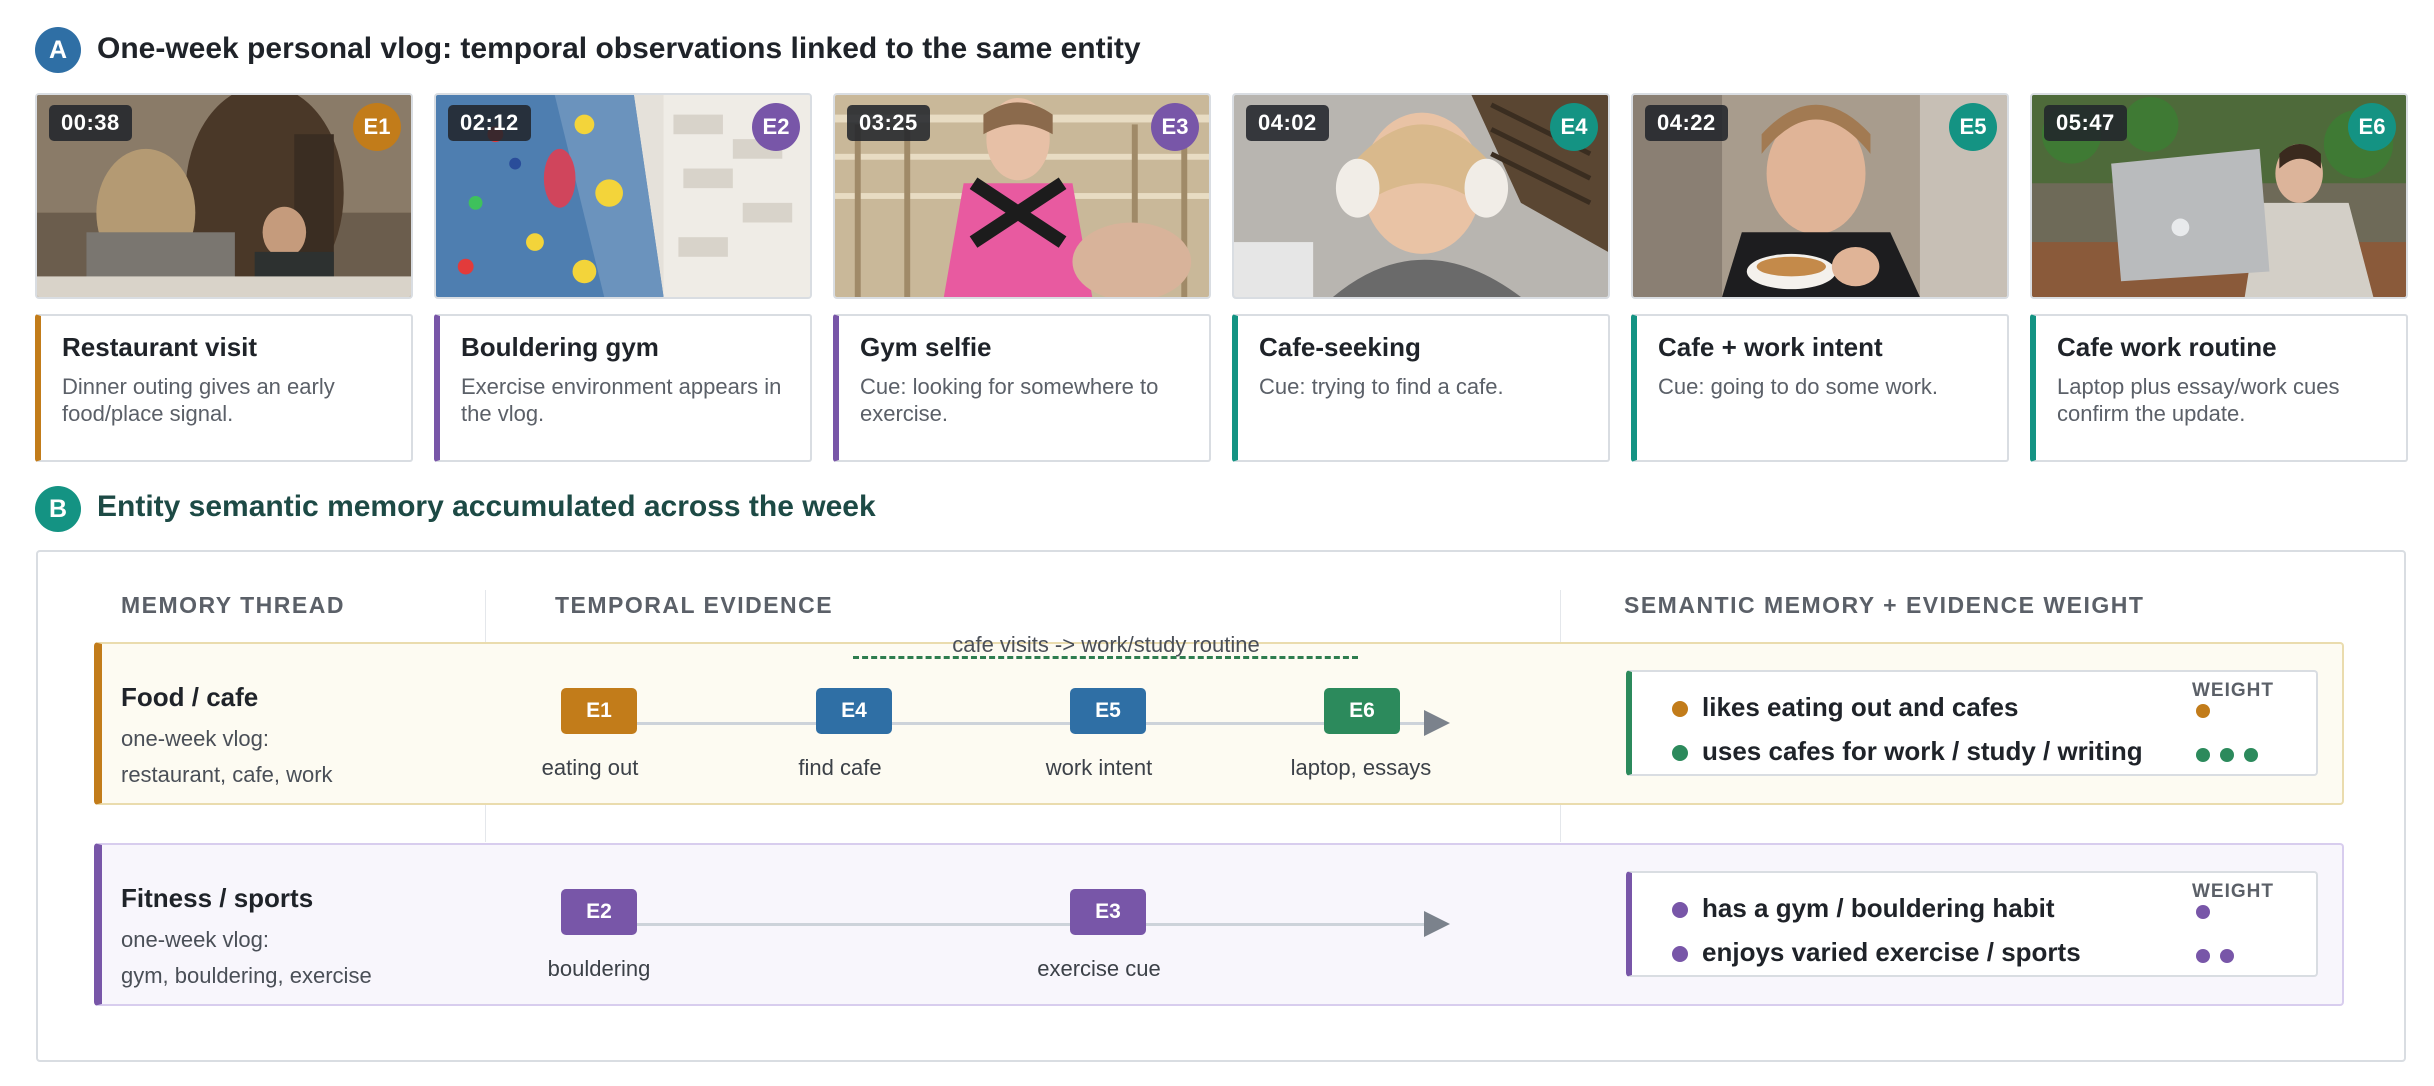  I want to click on event-label: find cafe, so click(840, 767).